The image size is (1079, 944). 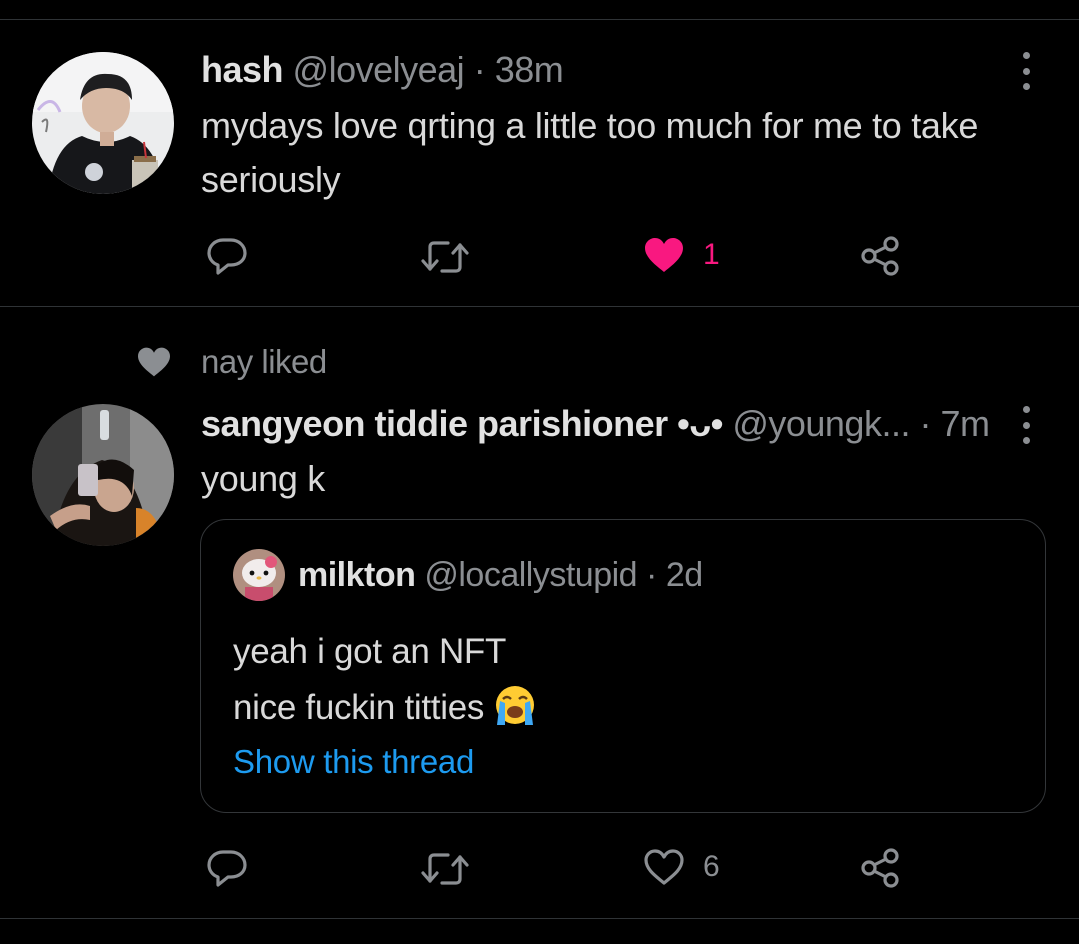 I want to click on quoted-text: yeah i got an NFT nice fuckin titties, so click(x=385, y=684).